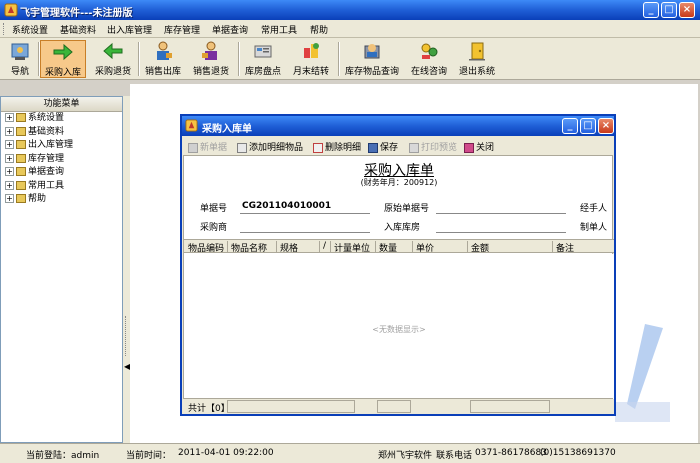 Image resolution: width=700 pixels, height=463 pixels. I want to click on tree-item-inout-management: + 出入库管理, so click(61, 146).